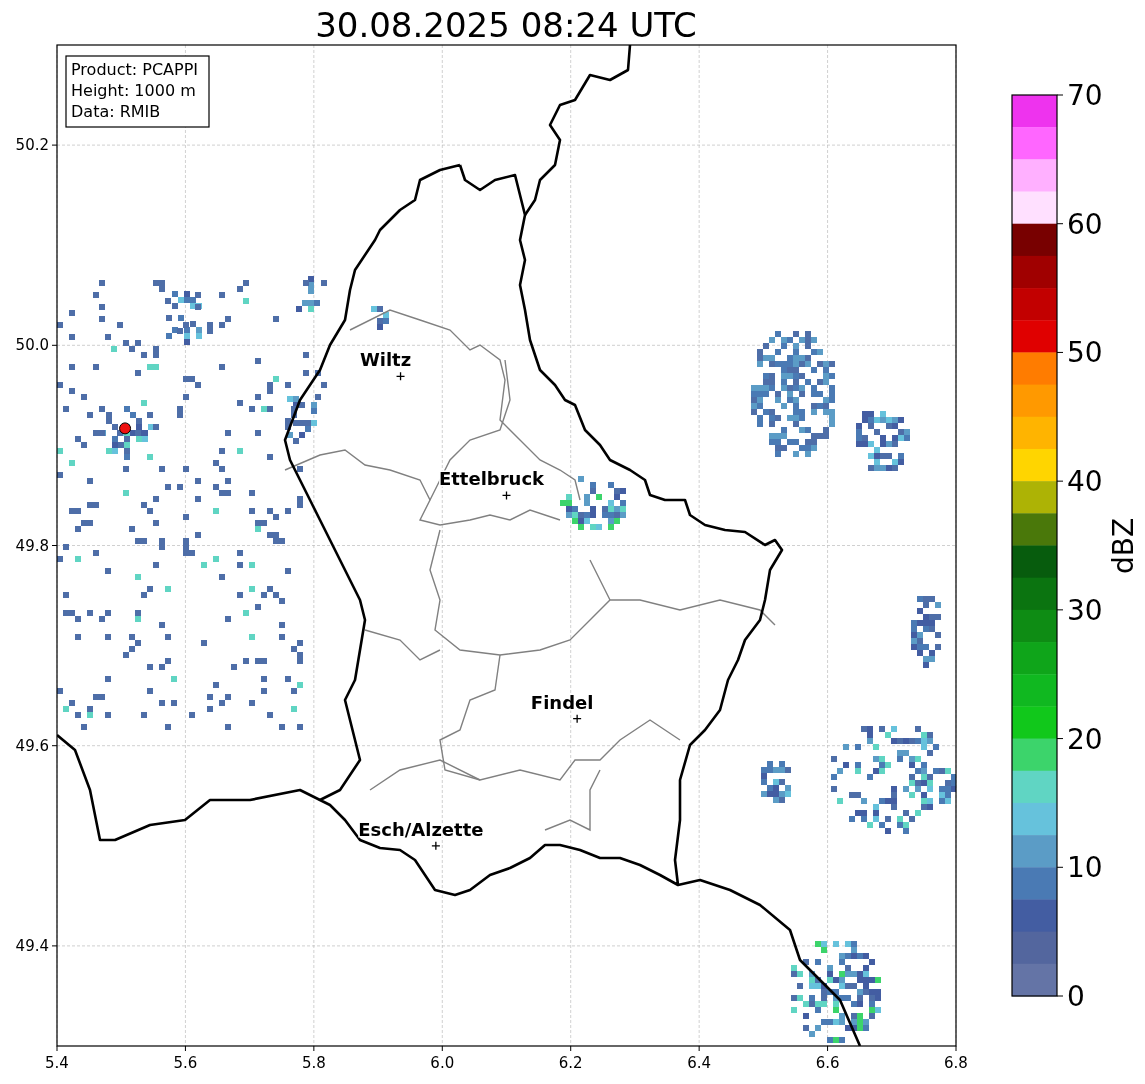  I want to click on colorbar-label: dBZ, so click(1123, 546).